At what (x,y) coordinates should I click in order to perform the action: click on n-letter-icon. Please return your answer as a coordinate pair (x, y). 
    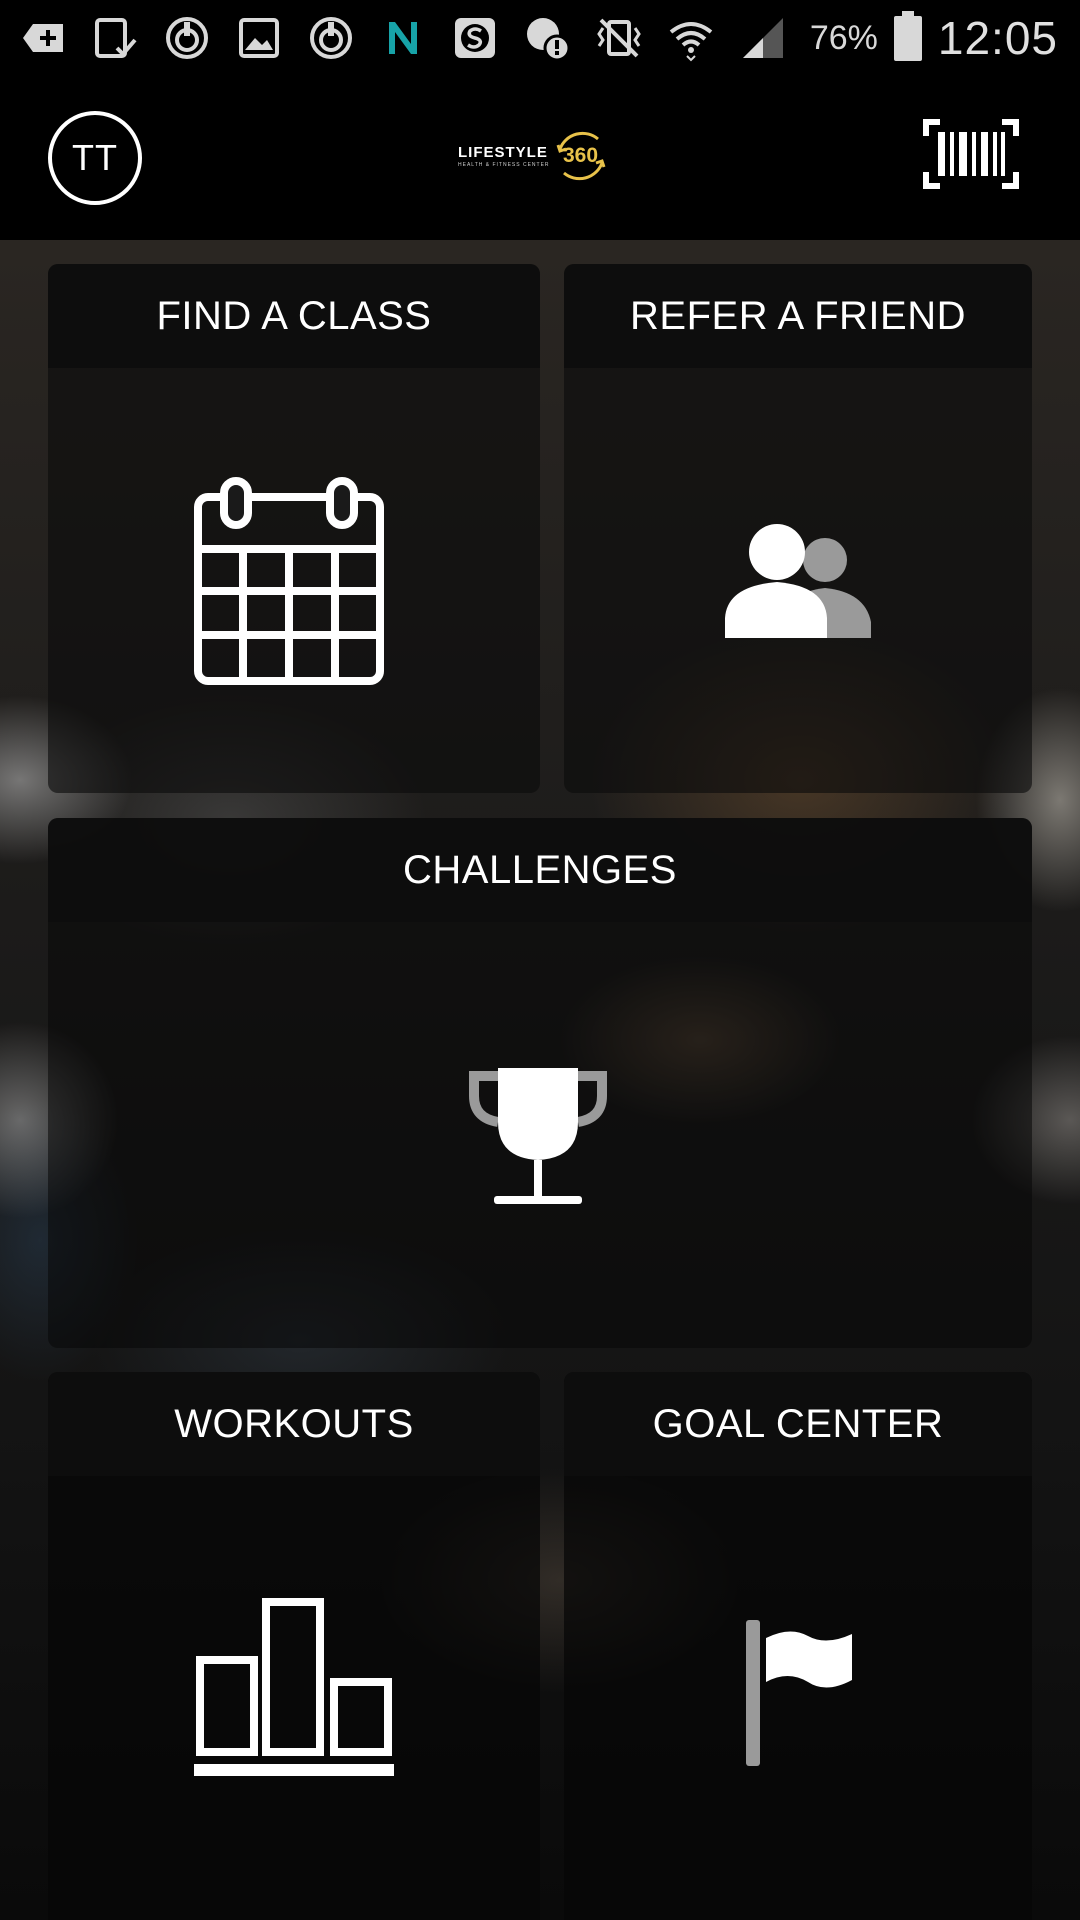
    Looking at the image, I should click on (403, 38).